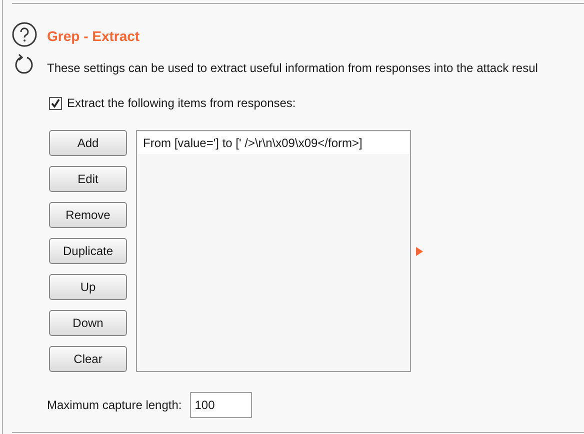  I want to click on help-icon, so click(24, 34).